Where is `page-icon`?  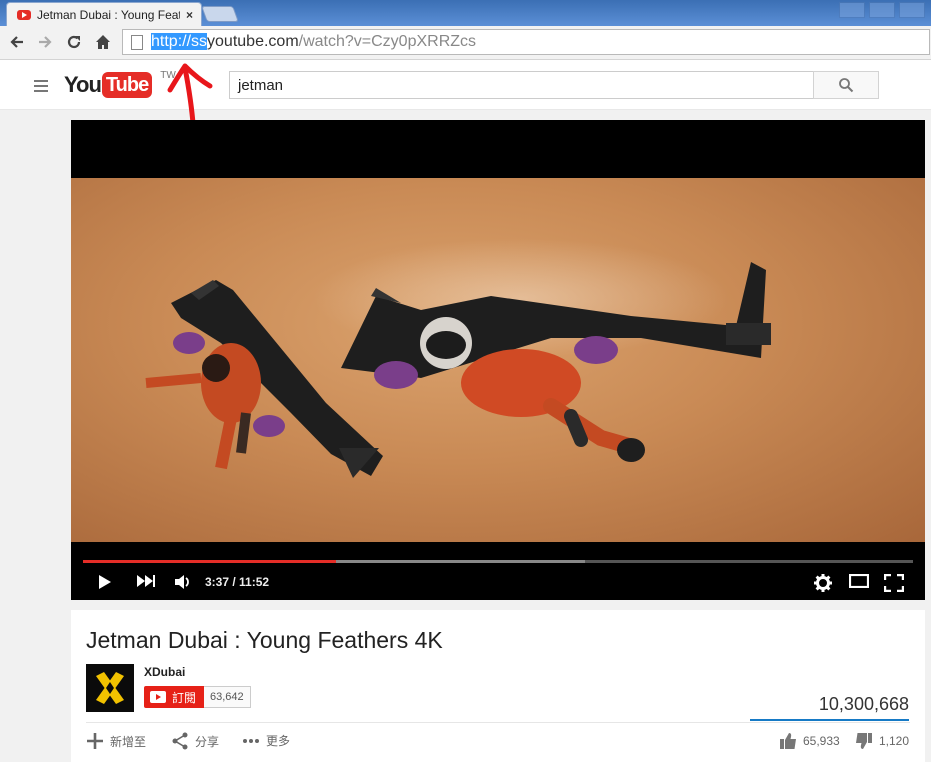
page-icon is located at coordinates (137, 42).